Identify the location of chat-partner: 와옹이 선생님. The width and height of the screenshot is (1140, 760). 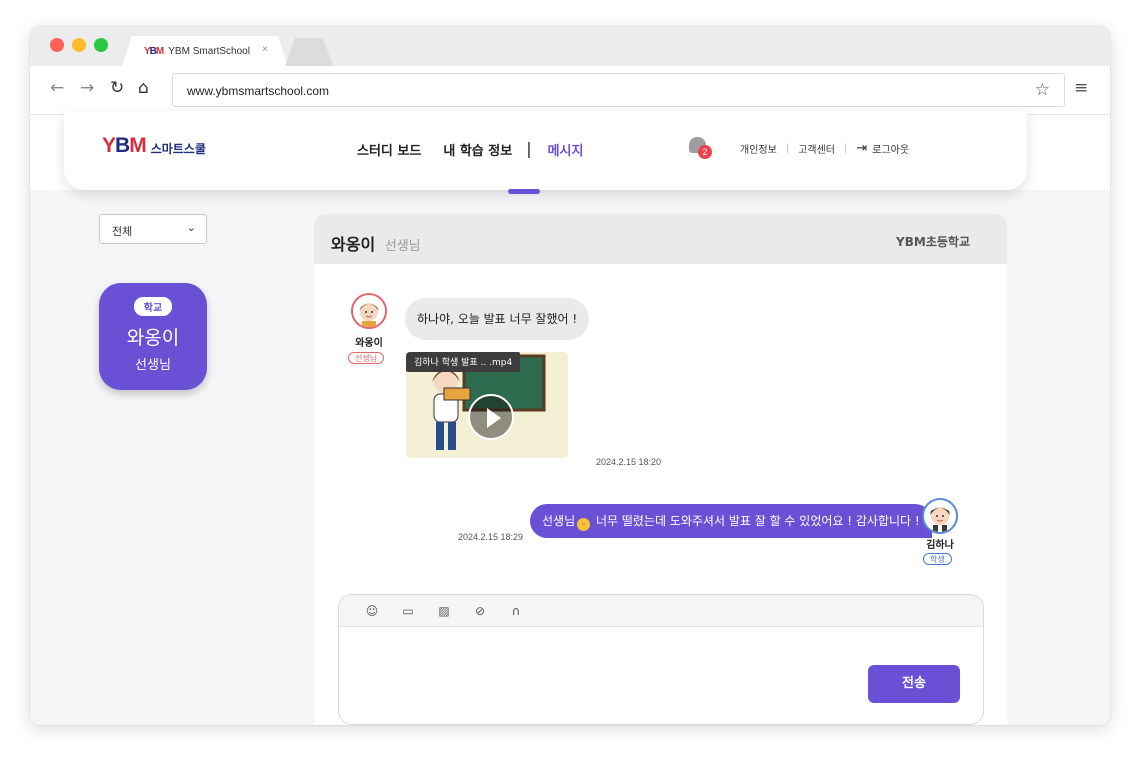
(376, 243).